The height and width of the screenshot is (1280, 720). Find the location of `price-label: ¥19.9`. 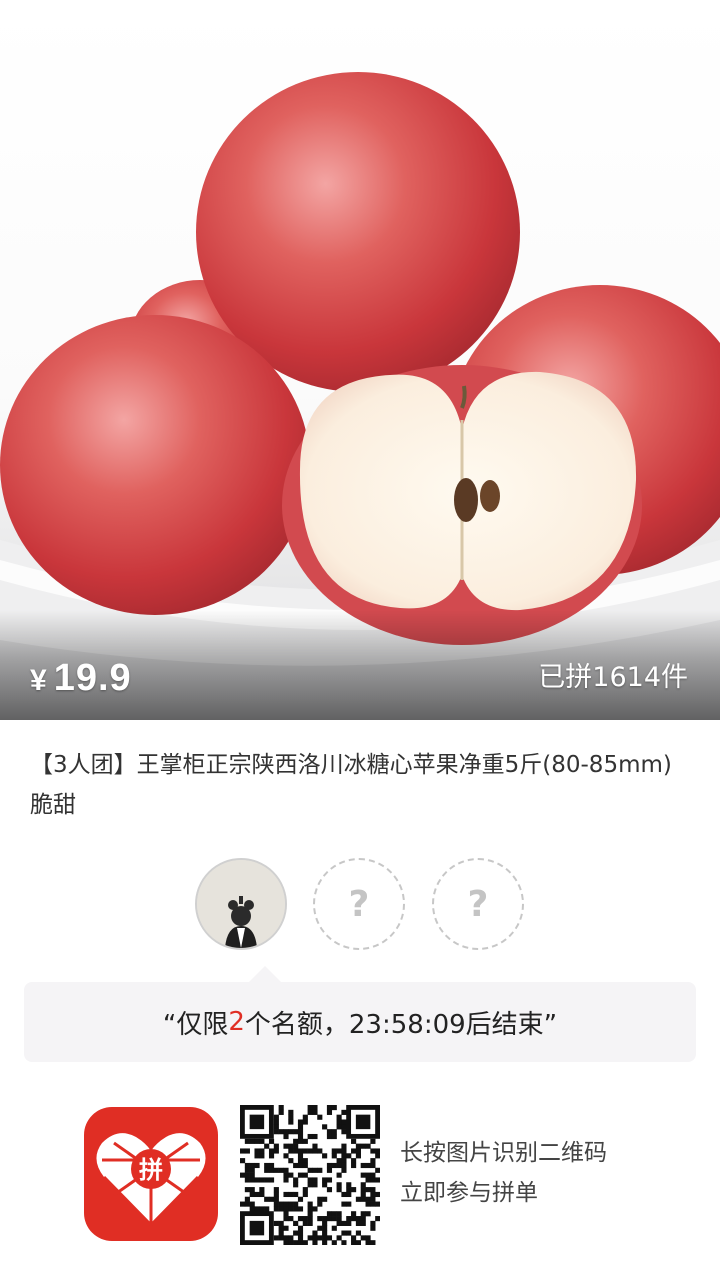

price-label: ¥19.9 is located at coordinates (81, 678).